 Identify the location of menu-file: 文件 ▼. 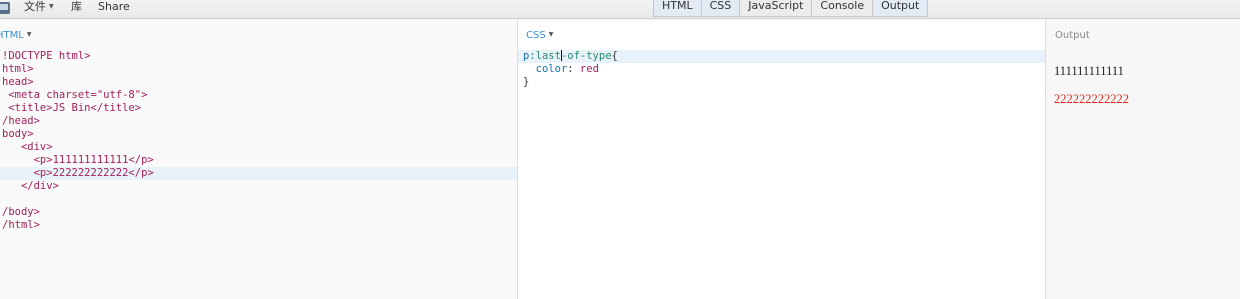
(39, 9).